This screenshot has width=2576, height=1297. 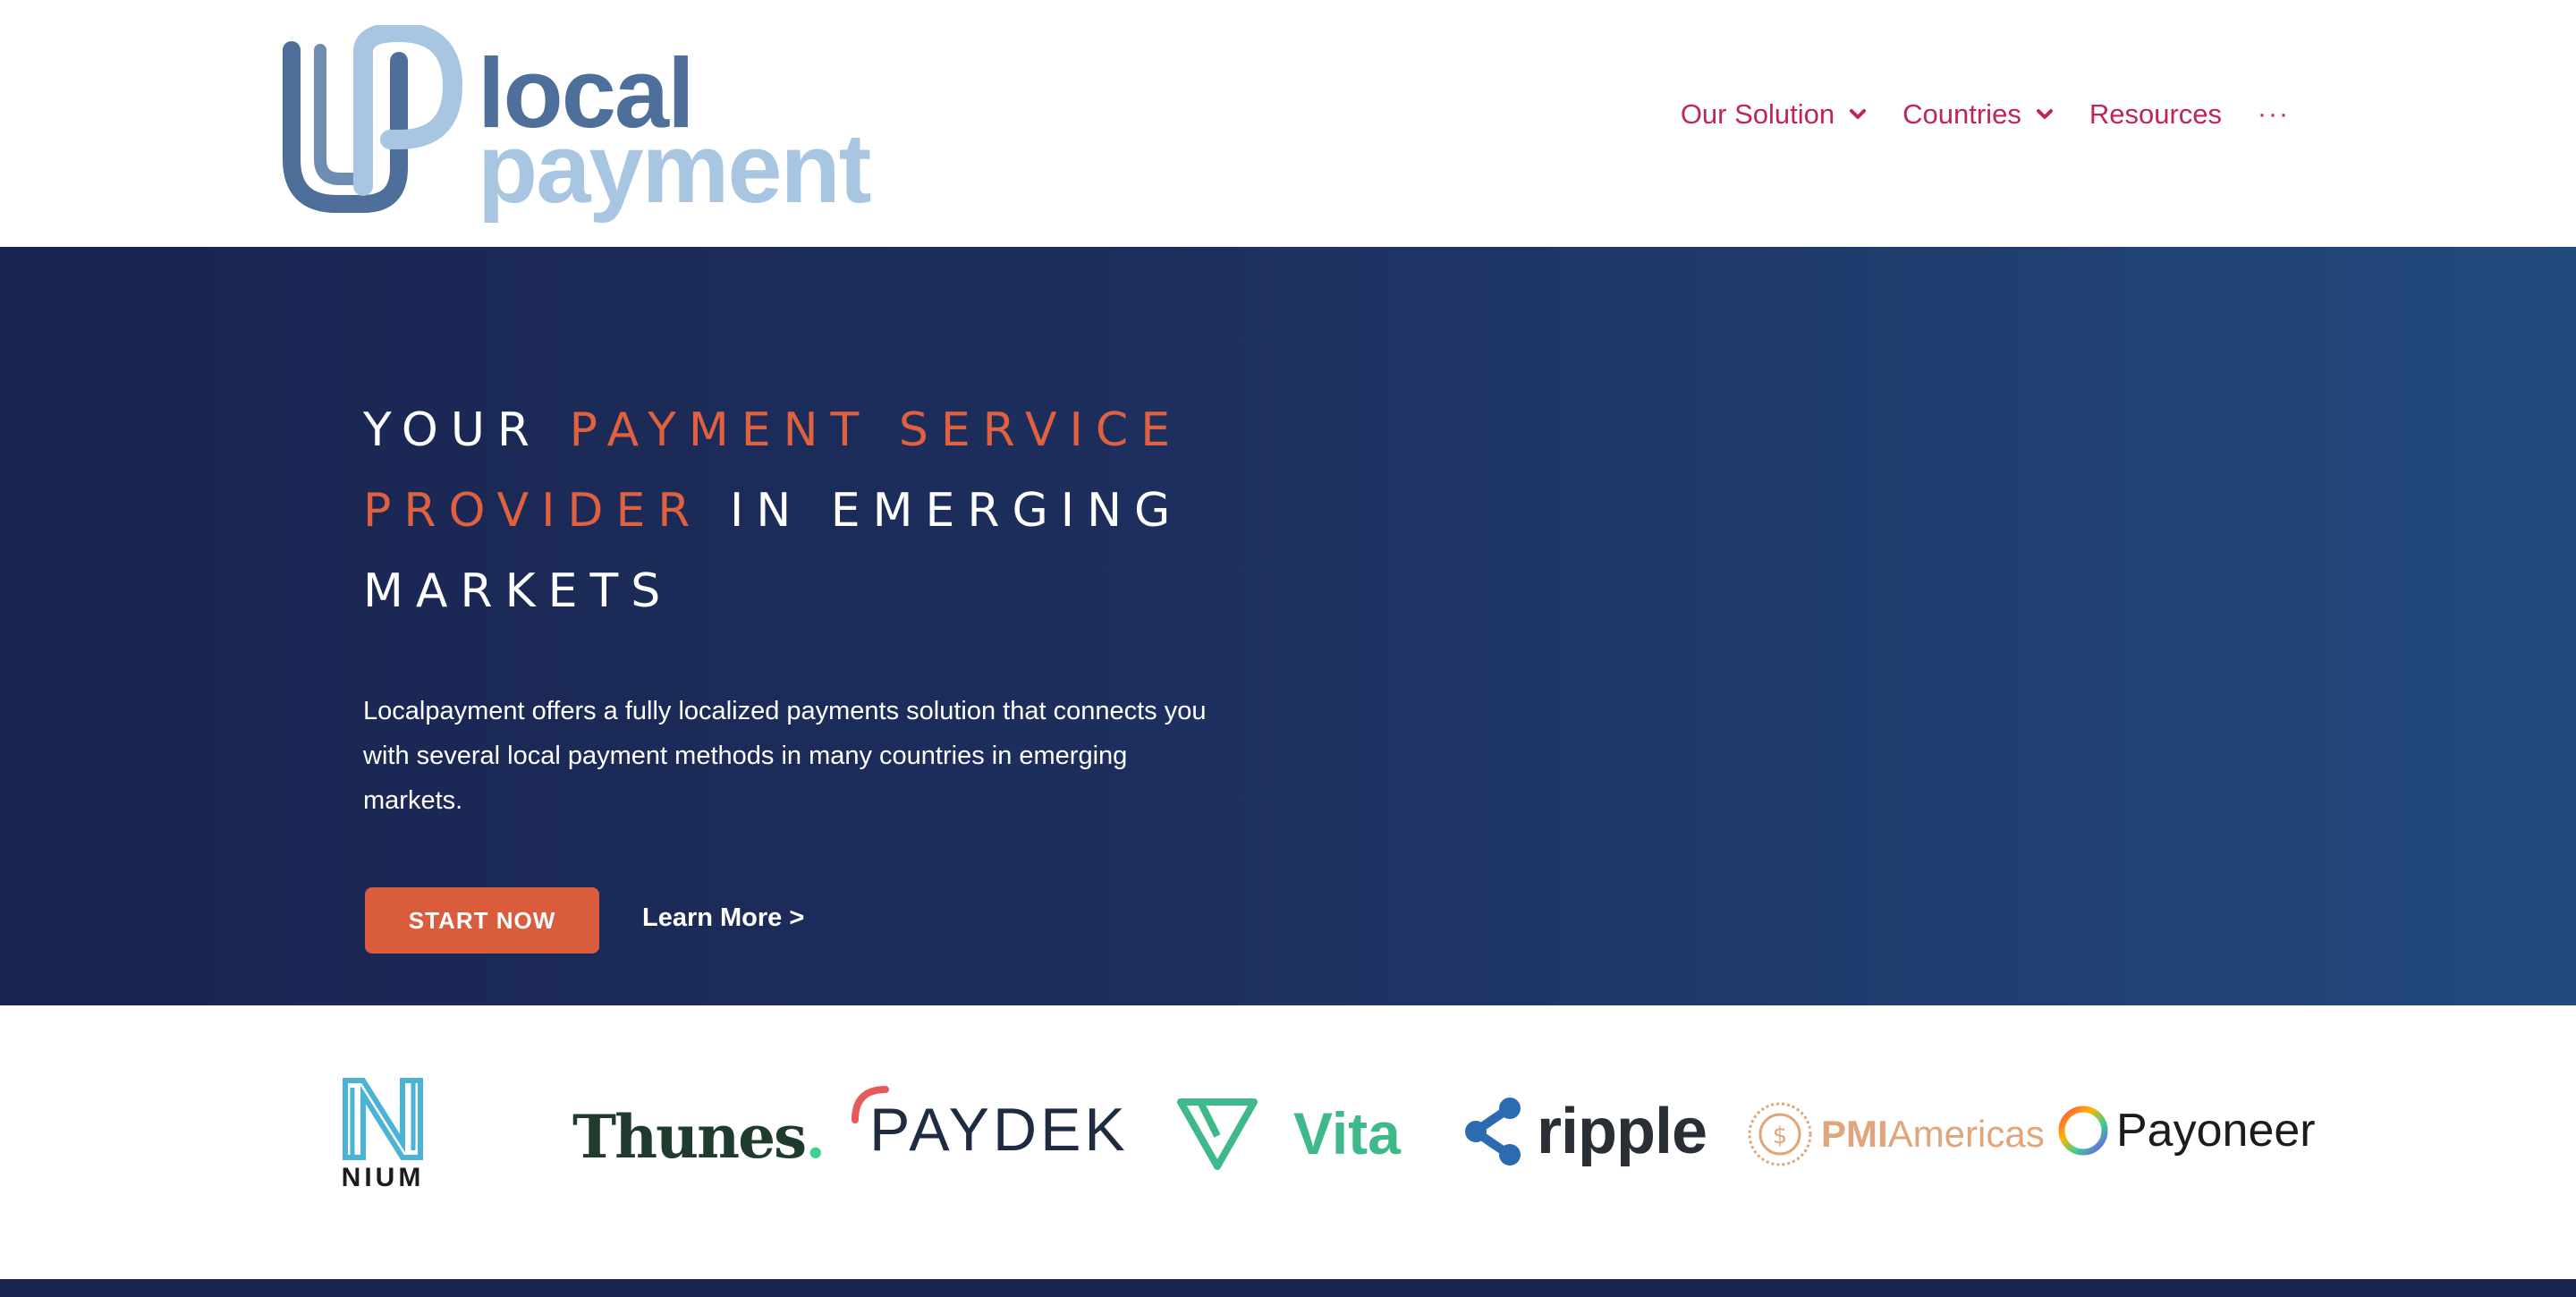 What do you see at coordinates (373, 119) in the screenshot?
I see `lp-monogram-icon` at bounding box center [373, 119].